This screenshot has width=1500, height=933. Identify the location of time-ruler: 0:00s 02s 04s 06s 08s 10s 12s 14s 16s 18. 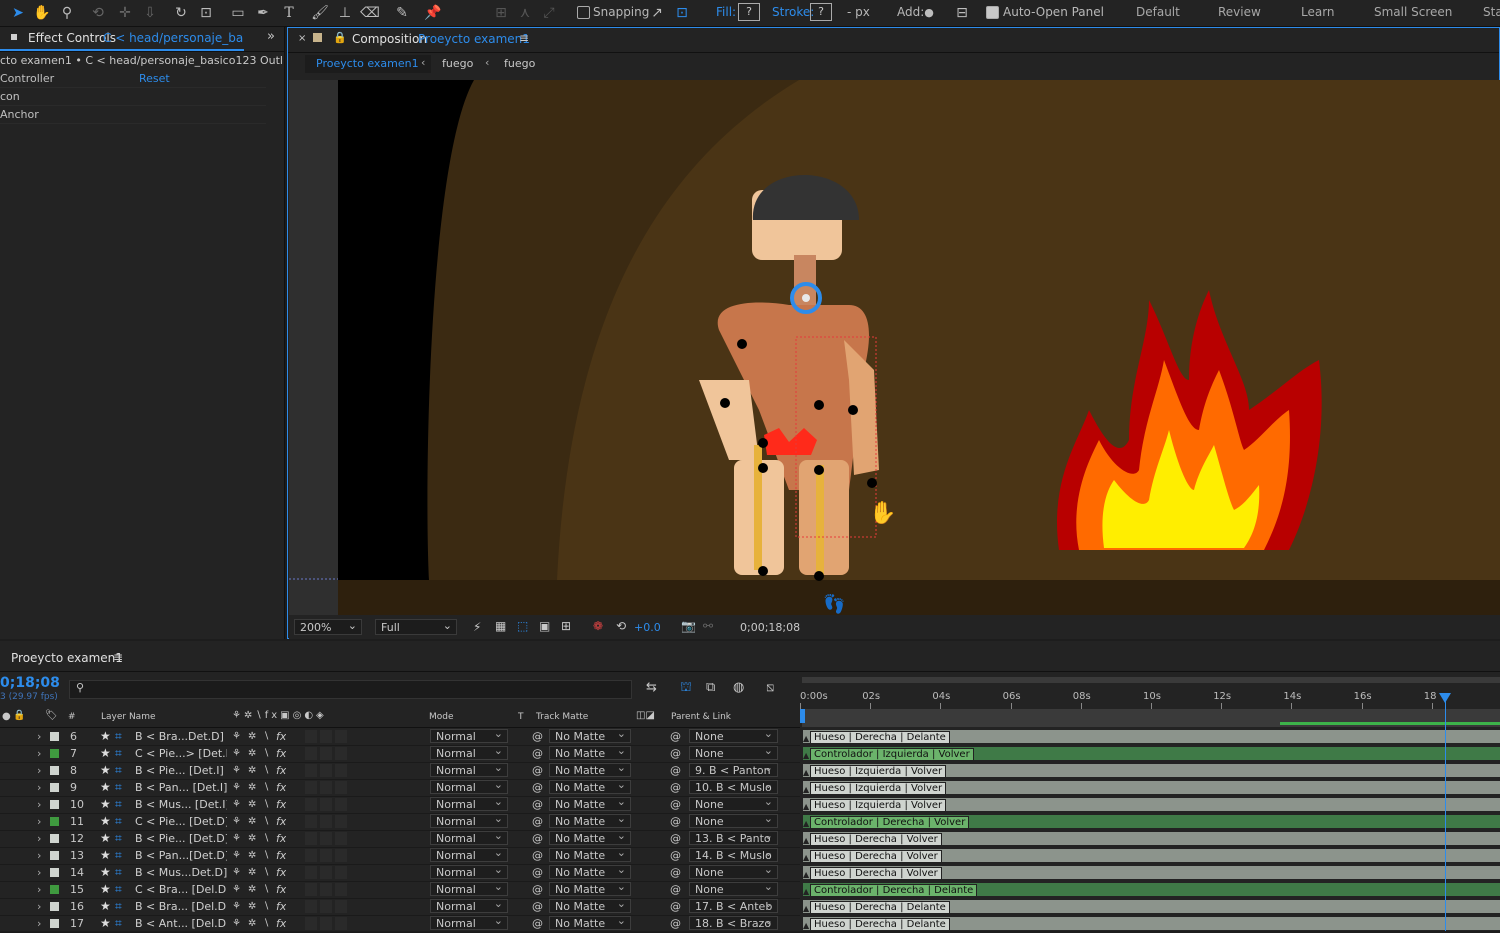
(1150, 701).